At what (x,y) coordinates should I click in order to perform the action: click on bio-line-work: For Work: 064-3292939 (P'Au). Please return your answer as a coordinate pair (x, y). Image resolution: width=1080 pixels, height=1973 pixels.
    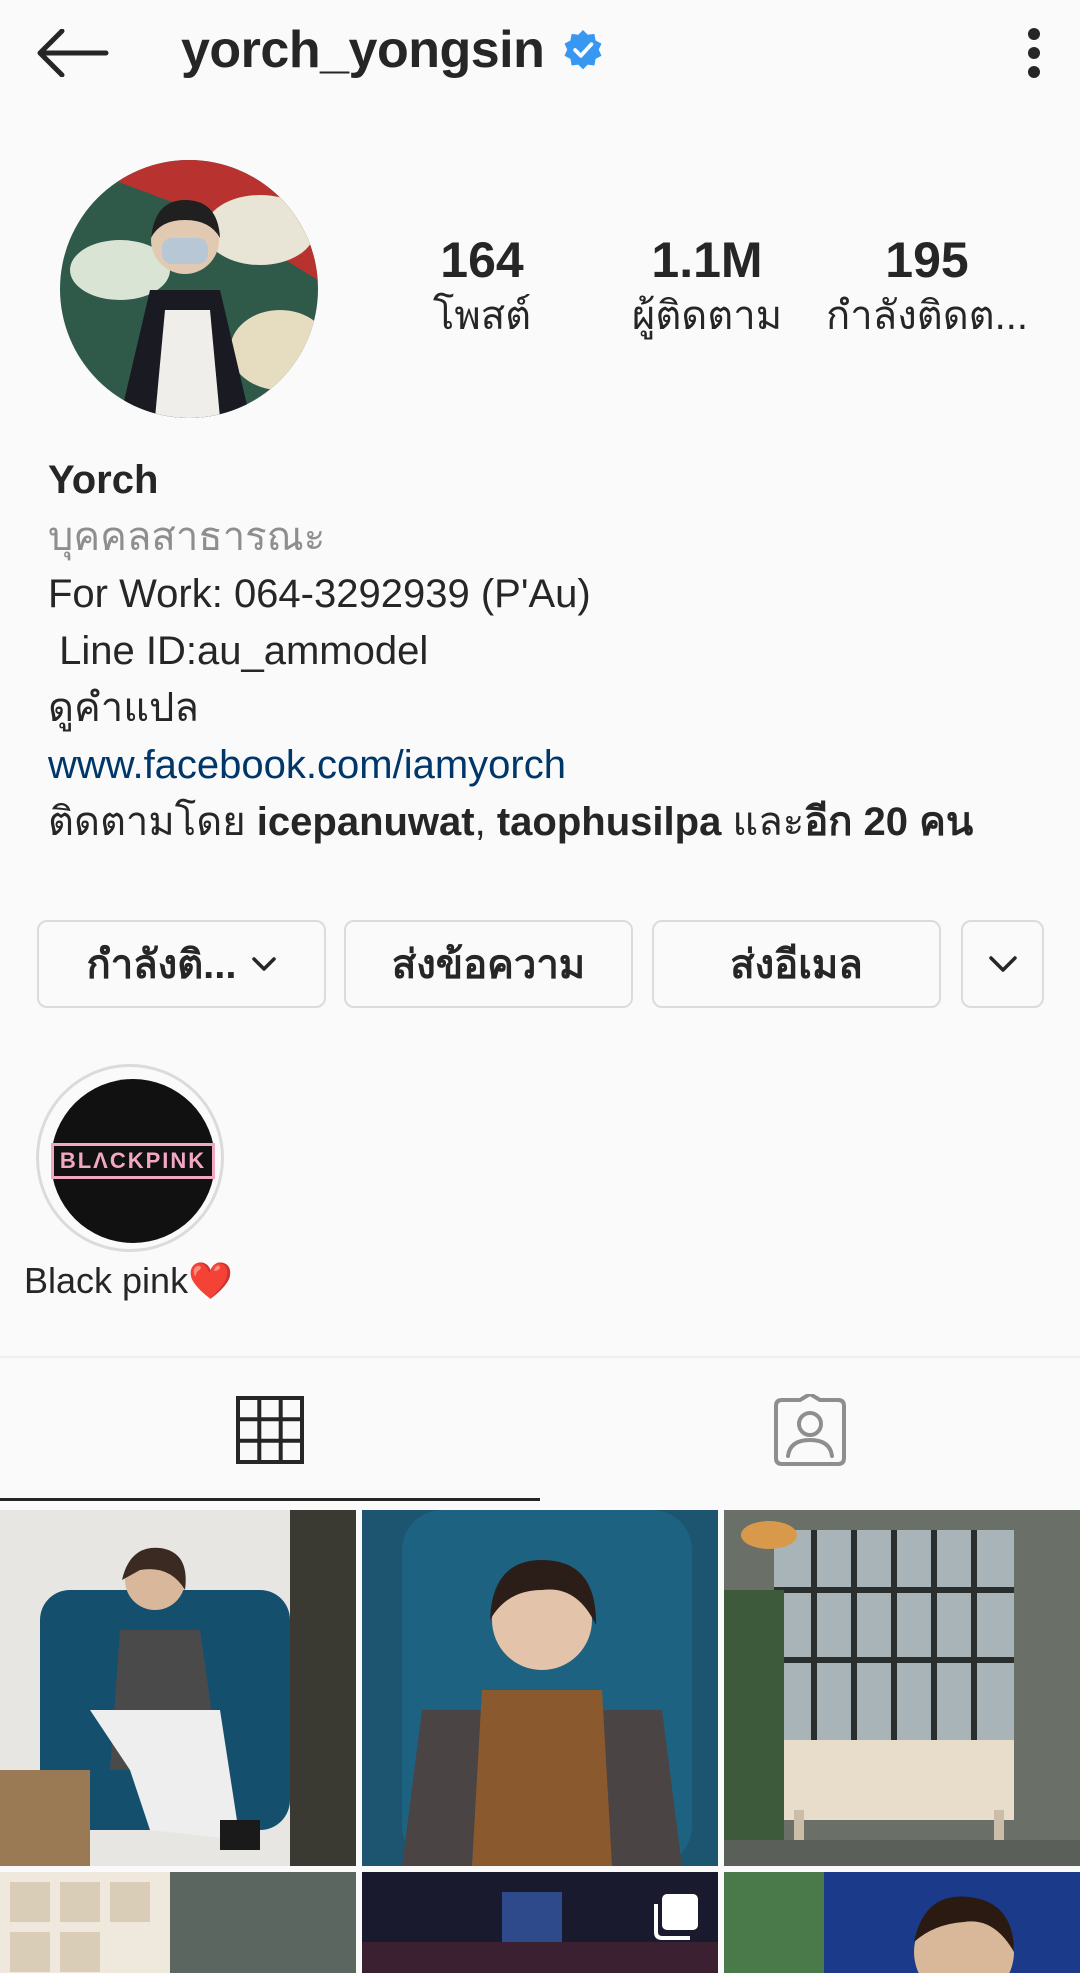
    Looking at the image, I should click on (319, 594).